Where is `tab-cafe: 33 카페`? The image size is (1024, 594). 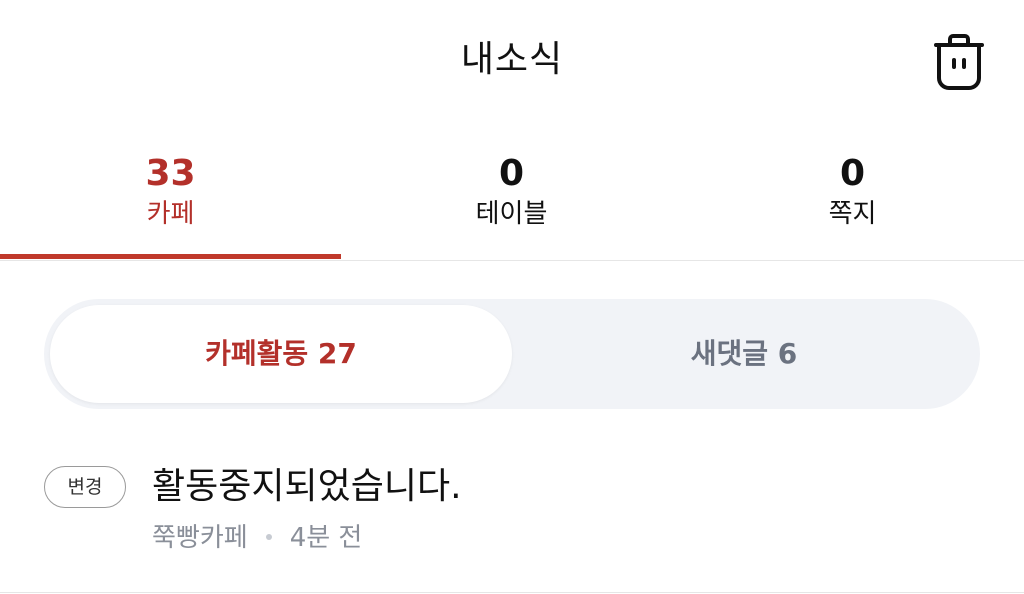
tab-cafe: 33 카페 is located at coordinates (170, 199).